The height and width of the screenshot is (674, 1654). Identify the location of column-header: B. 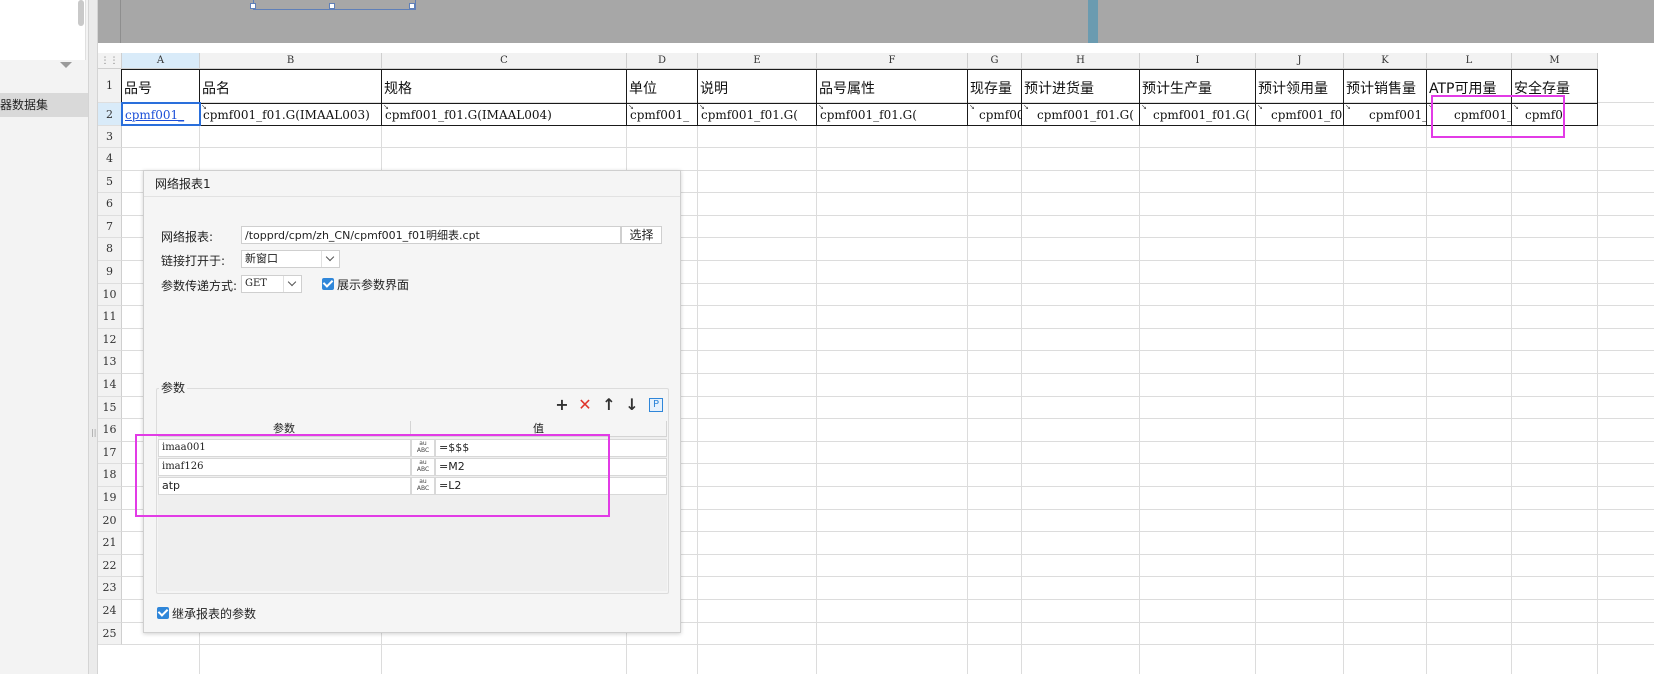
(291, 61).